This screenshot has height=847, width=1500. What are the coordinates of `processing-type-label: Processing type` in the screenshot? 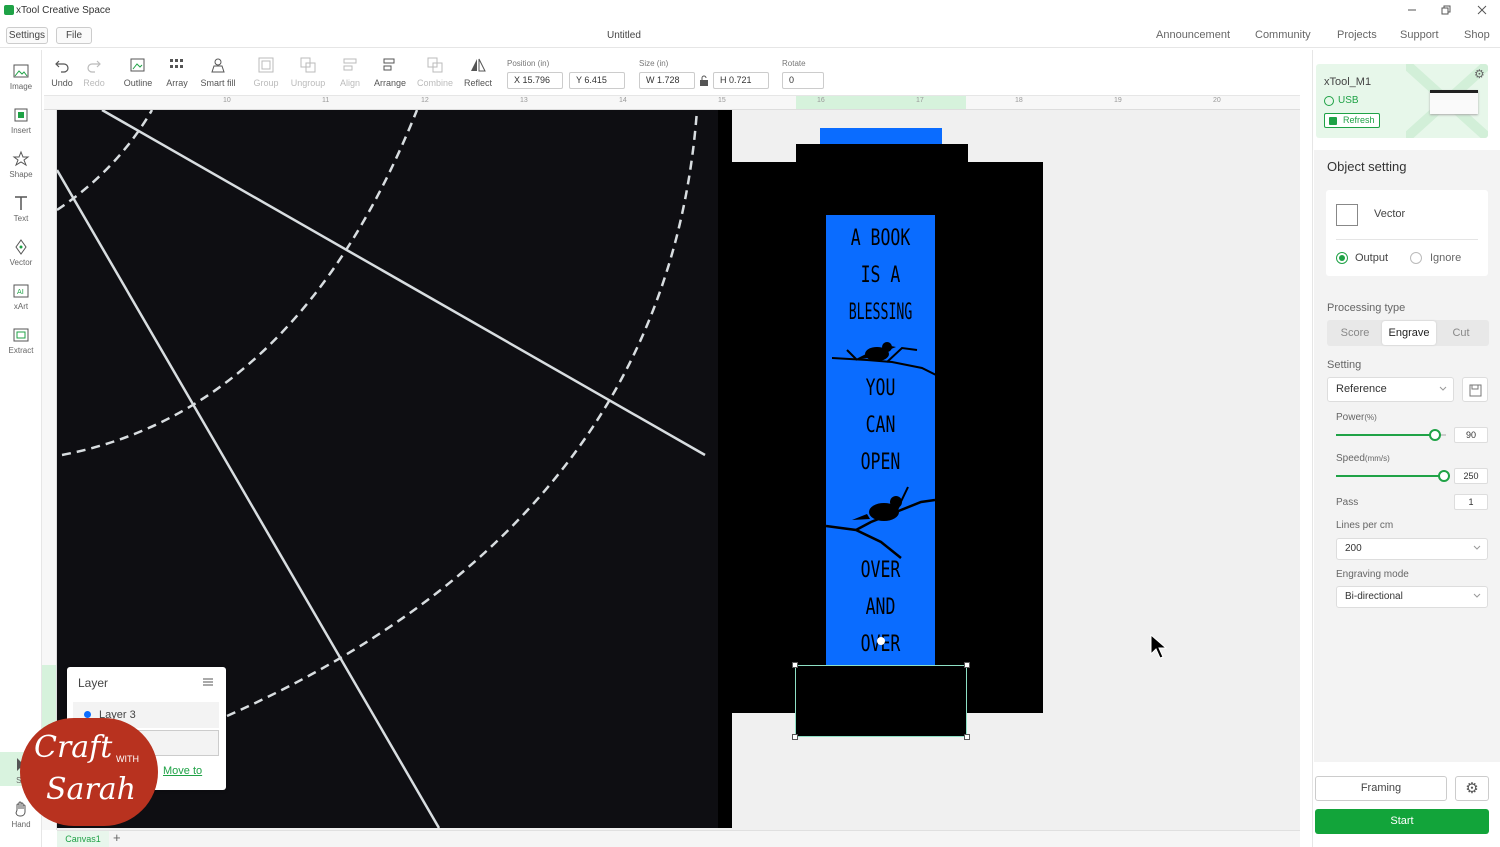 It's located at (1366, 308).